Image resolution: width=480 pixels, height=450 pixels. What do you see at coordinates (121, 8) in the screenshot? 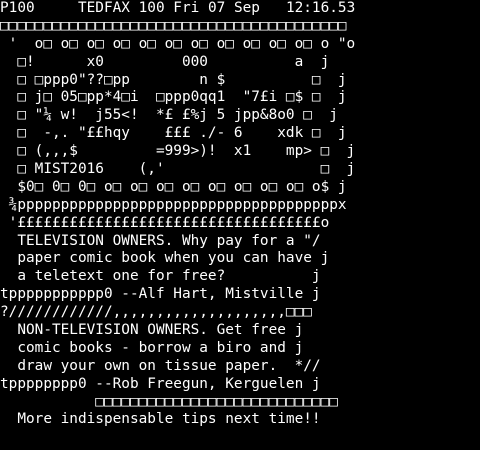
I see `service-name: TEDFAX 100` at bounding box center [121, 8].